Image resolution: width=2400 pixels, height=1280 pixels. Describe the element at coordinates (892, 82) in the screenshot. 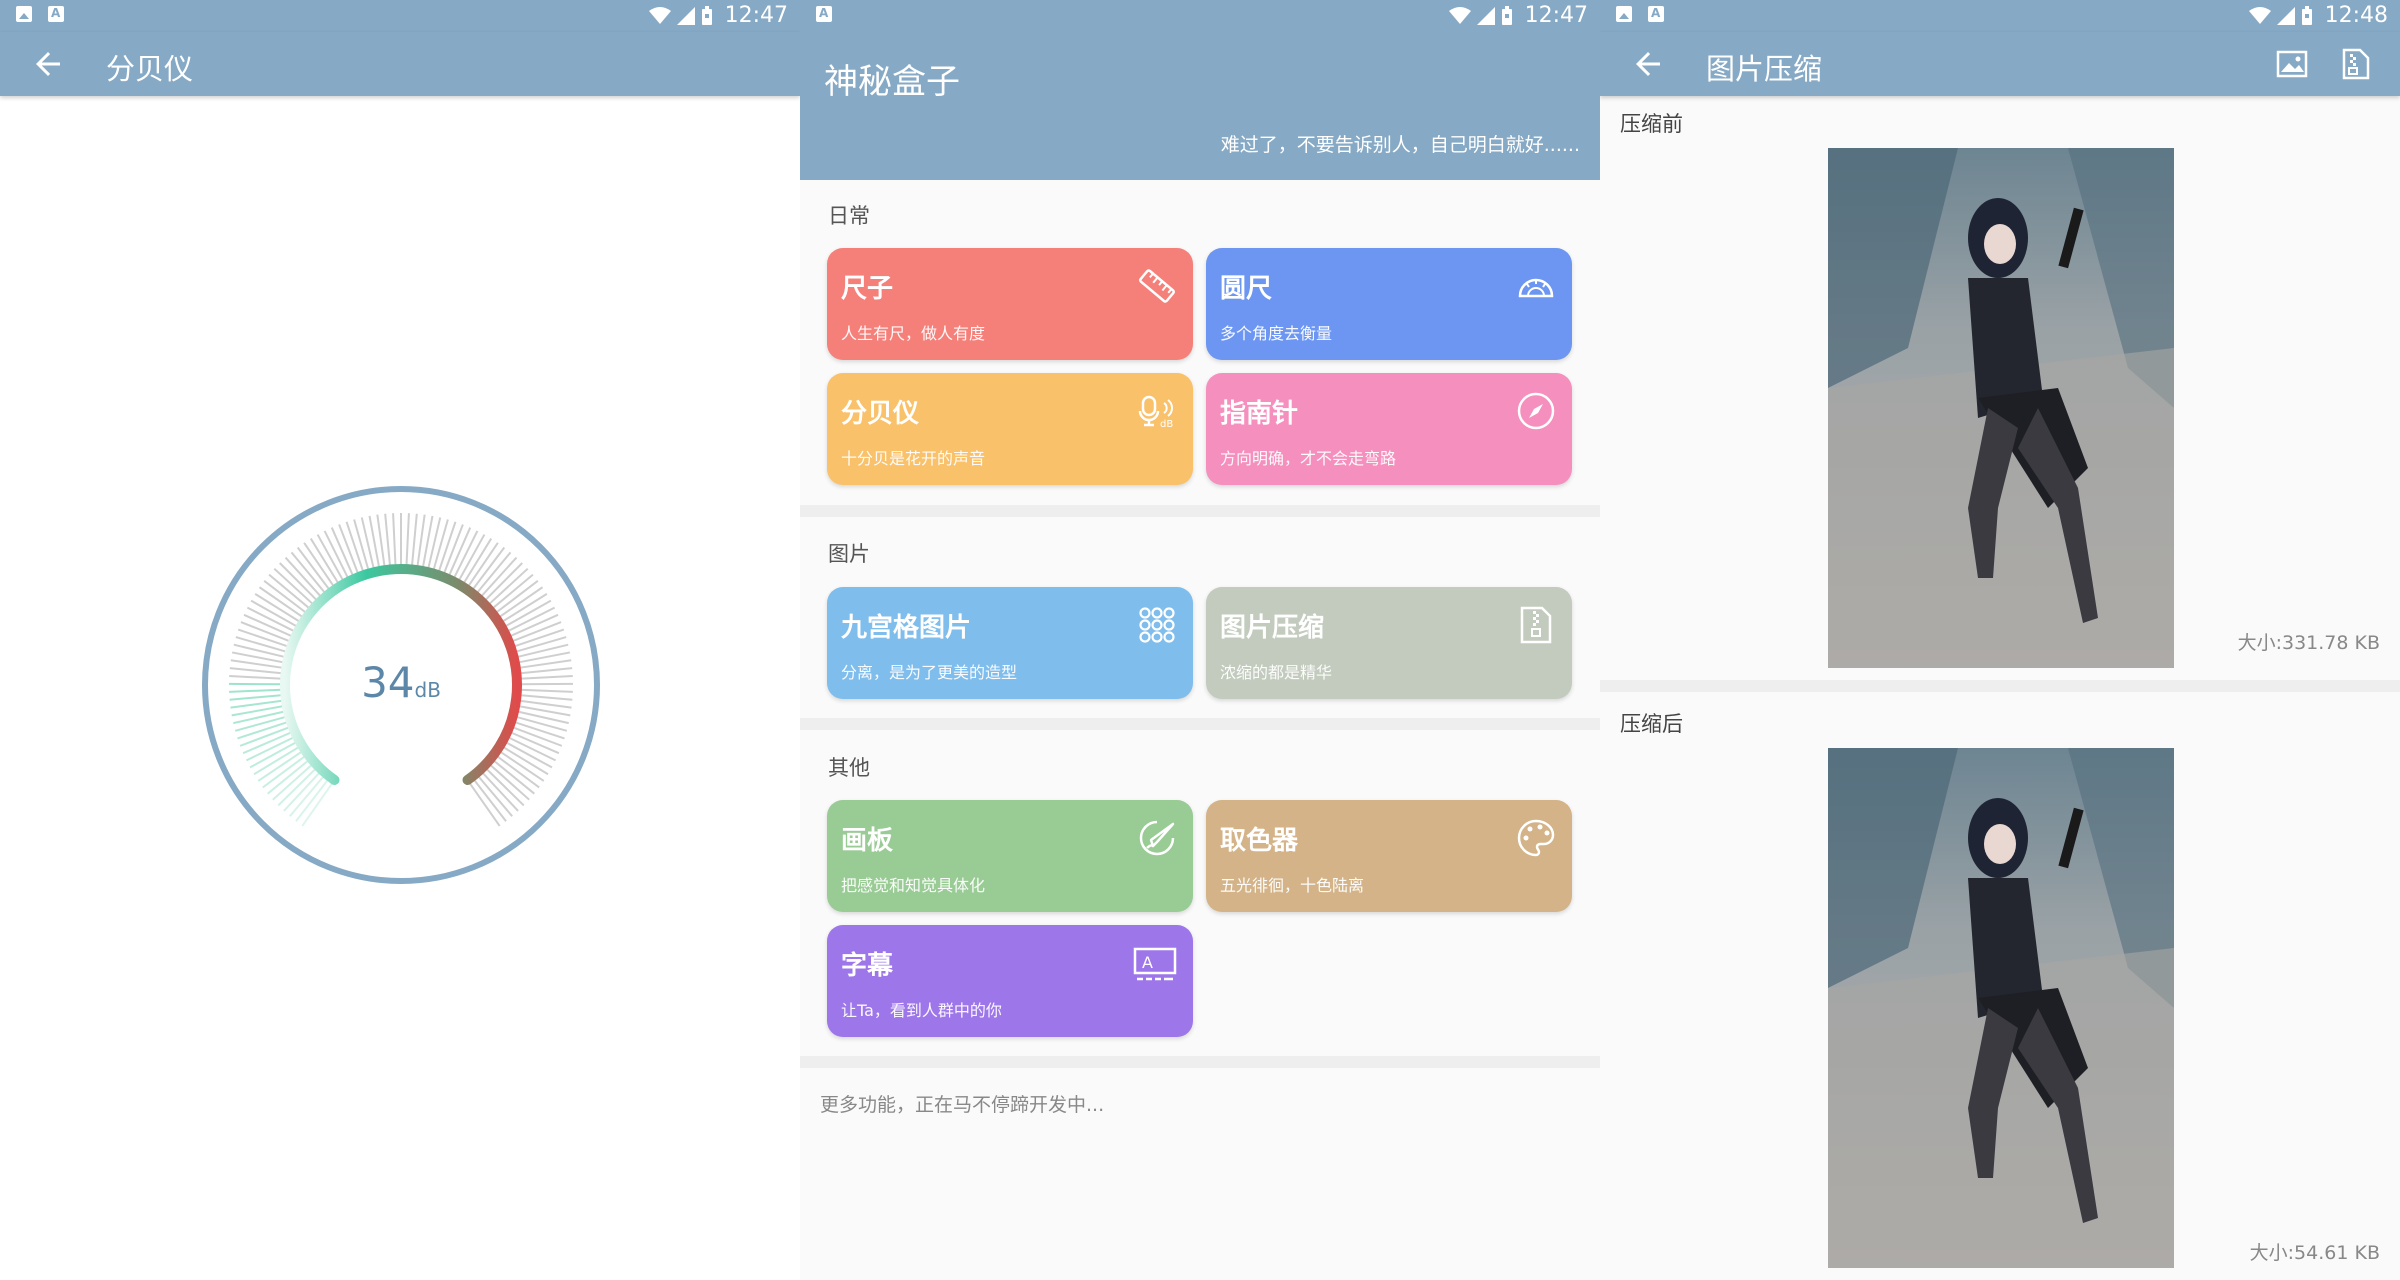

I see `app-title: 神秘盒子` at that location.